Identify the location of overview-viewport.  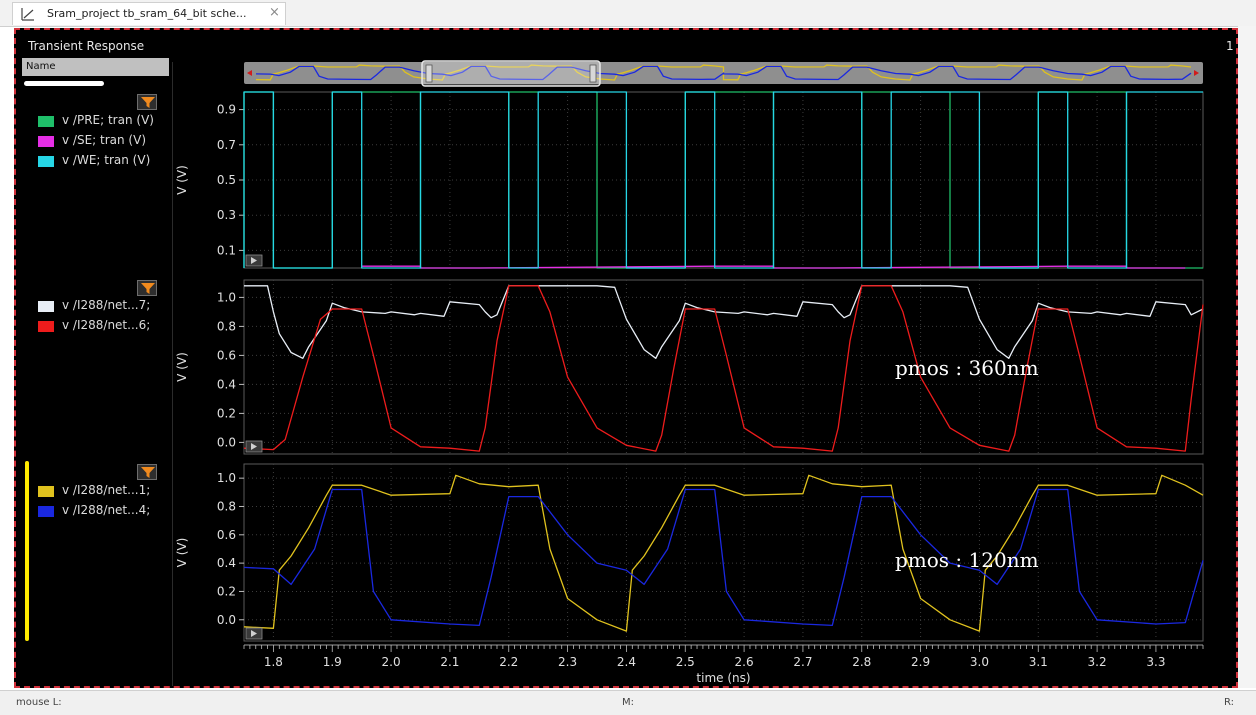
(511, 73).